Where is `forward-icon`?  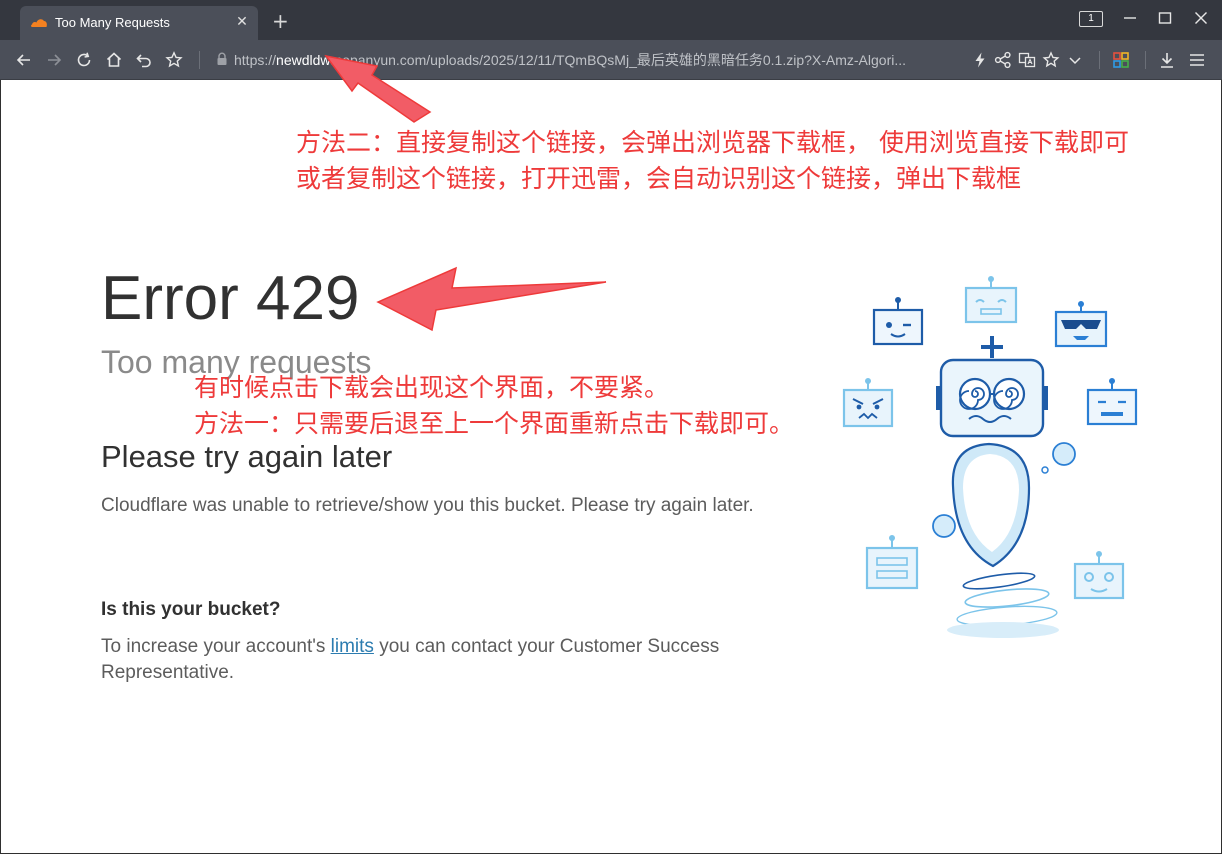
forward-icon is located at coordinates (54, 60).